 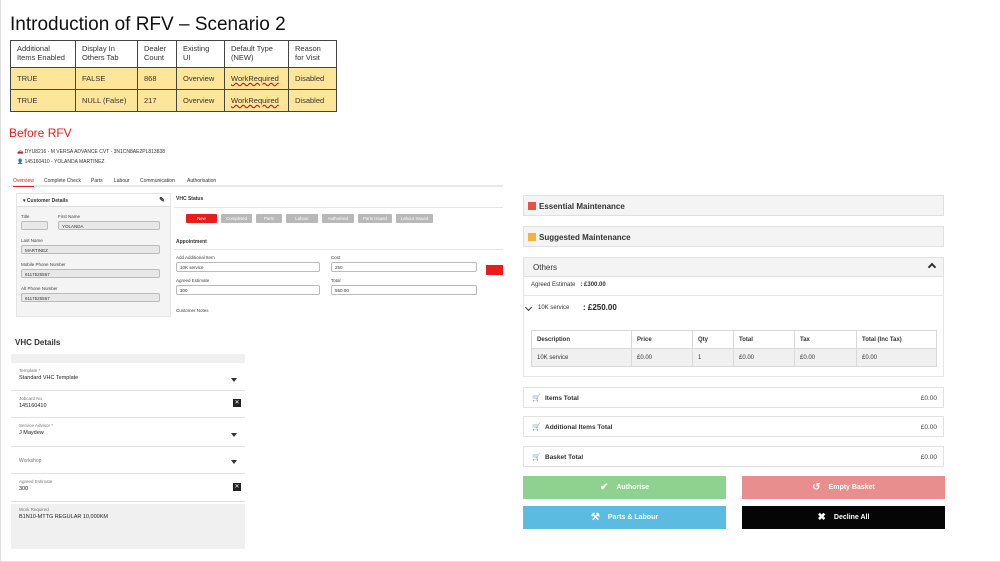 What do you see at coordinates (248, 267) in the screenshot?
I see `add-item-field: 10K service` at bounding box center [248, 267].